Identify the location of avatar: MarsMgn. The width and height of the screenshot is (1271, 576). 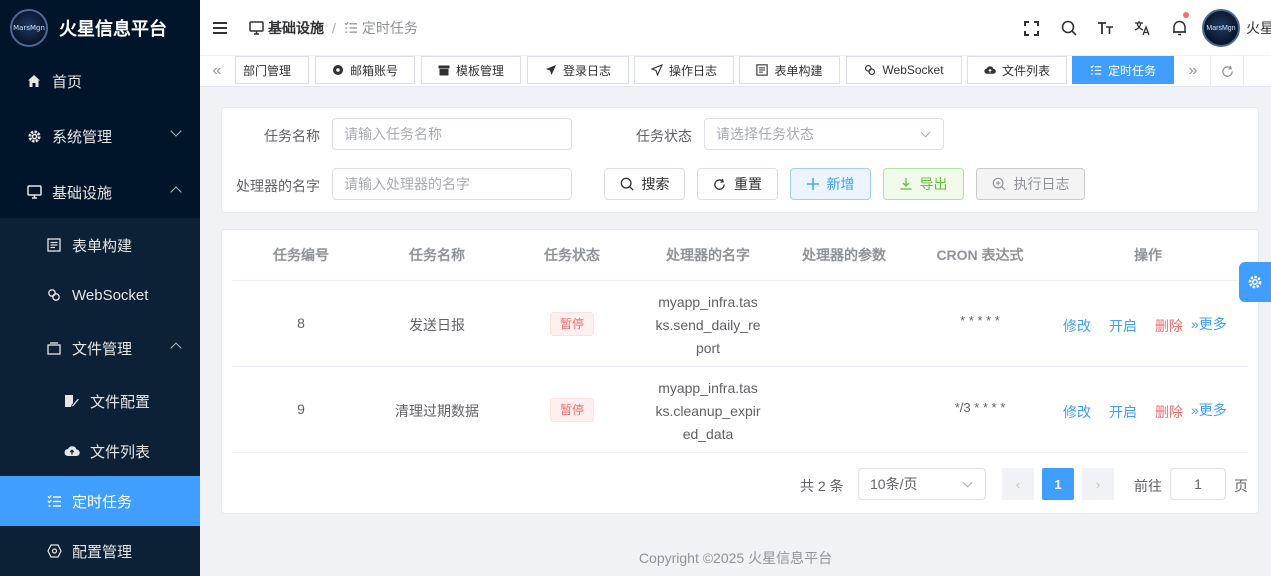
(1221, 28).